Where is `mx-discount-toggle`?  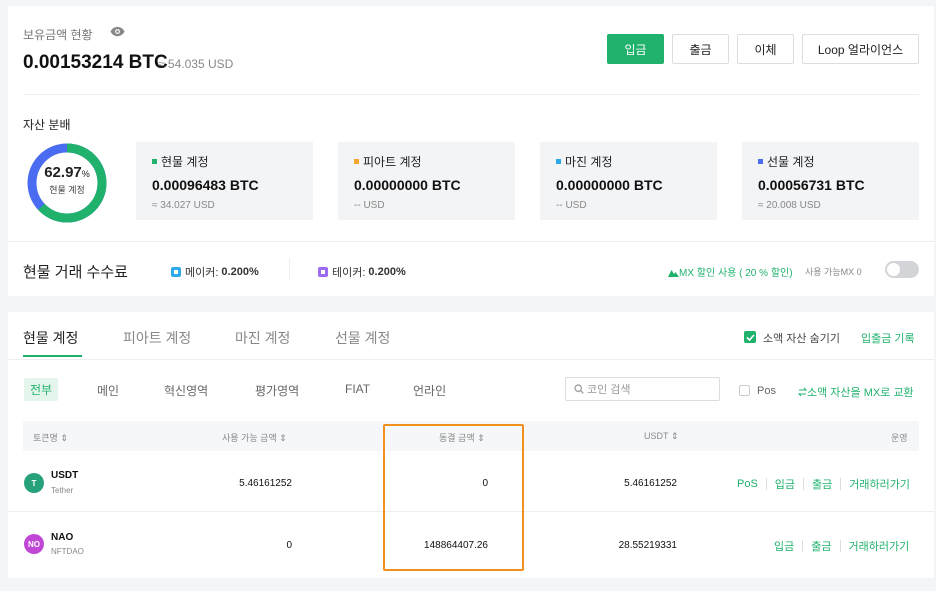 mx-discount-toggle is located at coordinates (902, 269).